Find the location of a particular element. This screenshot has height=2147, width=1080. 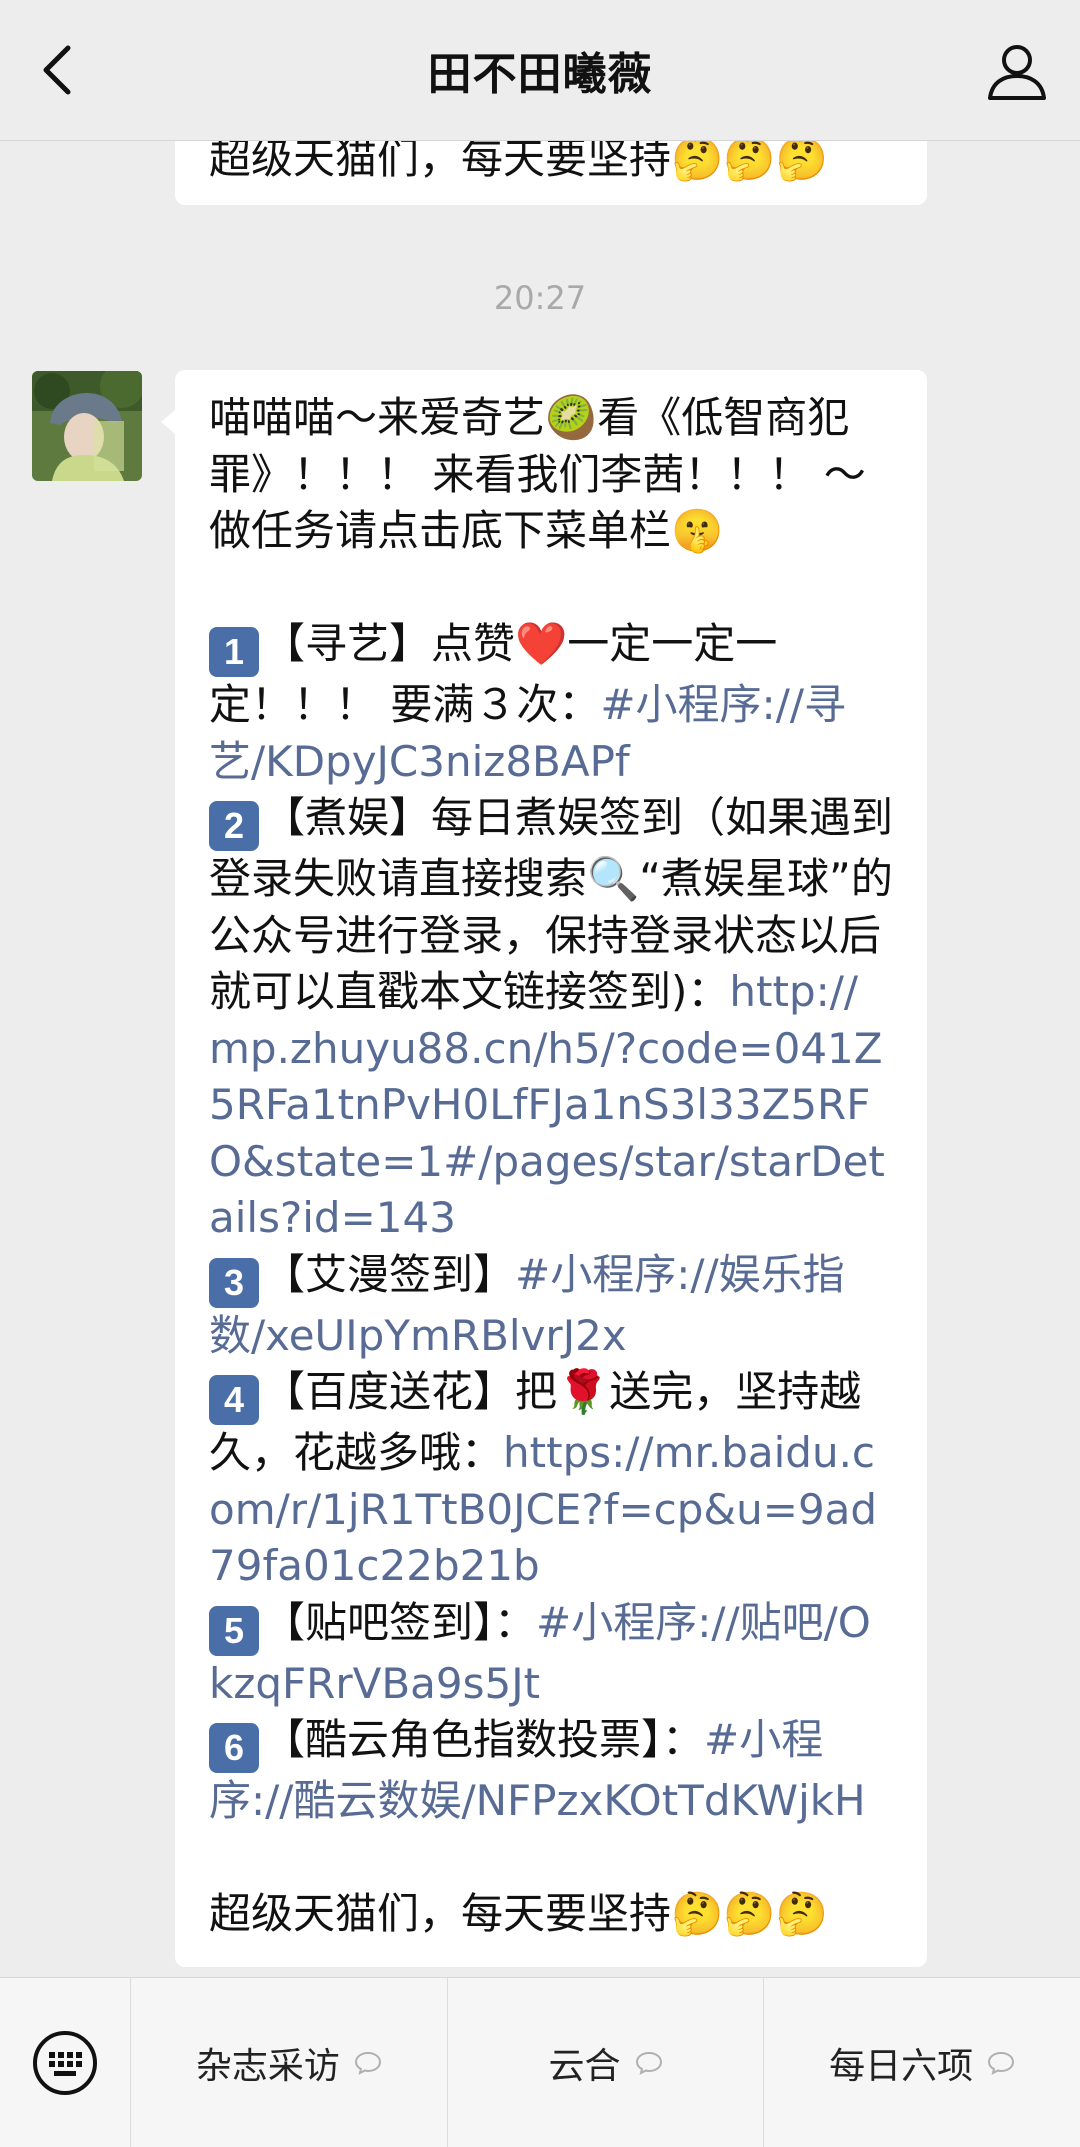

menu-item-magazine-interview: 杂志采访 is located at coordinates (289, 2062).